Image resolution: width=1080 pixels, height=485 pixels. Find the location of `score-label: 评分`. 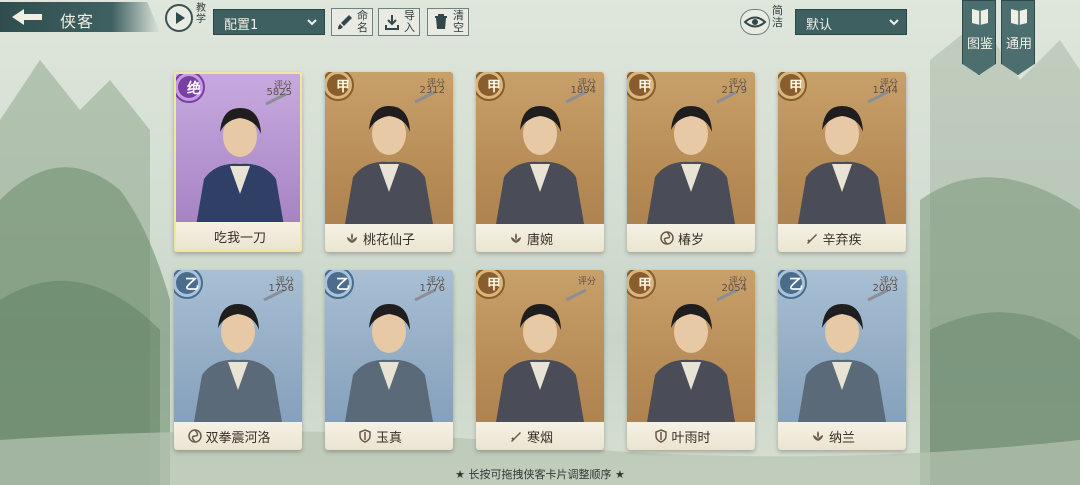

score-label: 评分 is located at coordinates (586, 282).